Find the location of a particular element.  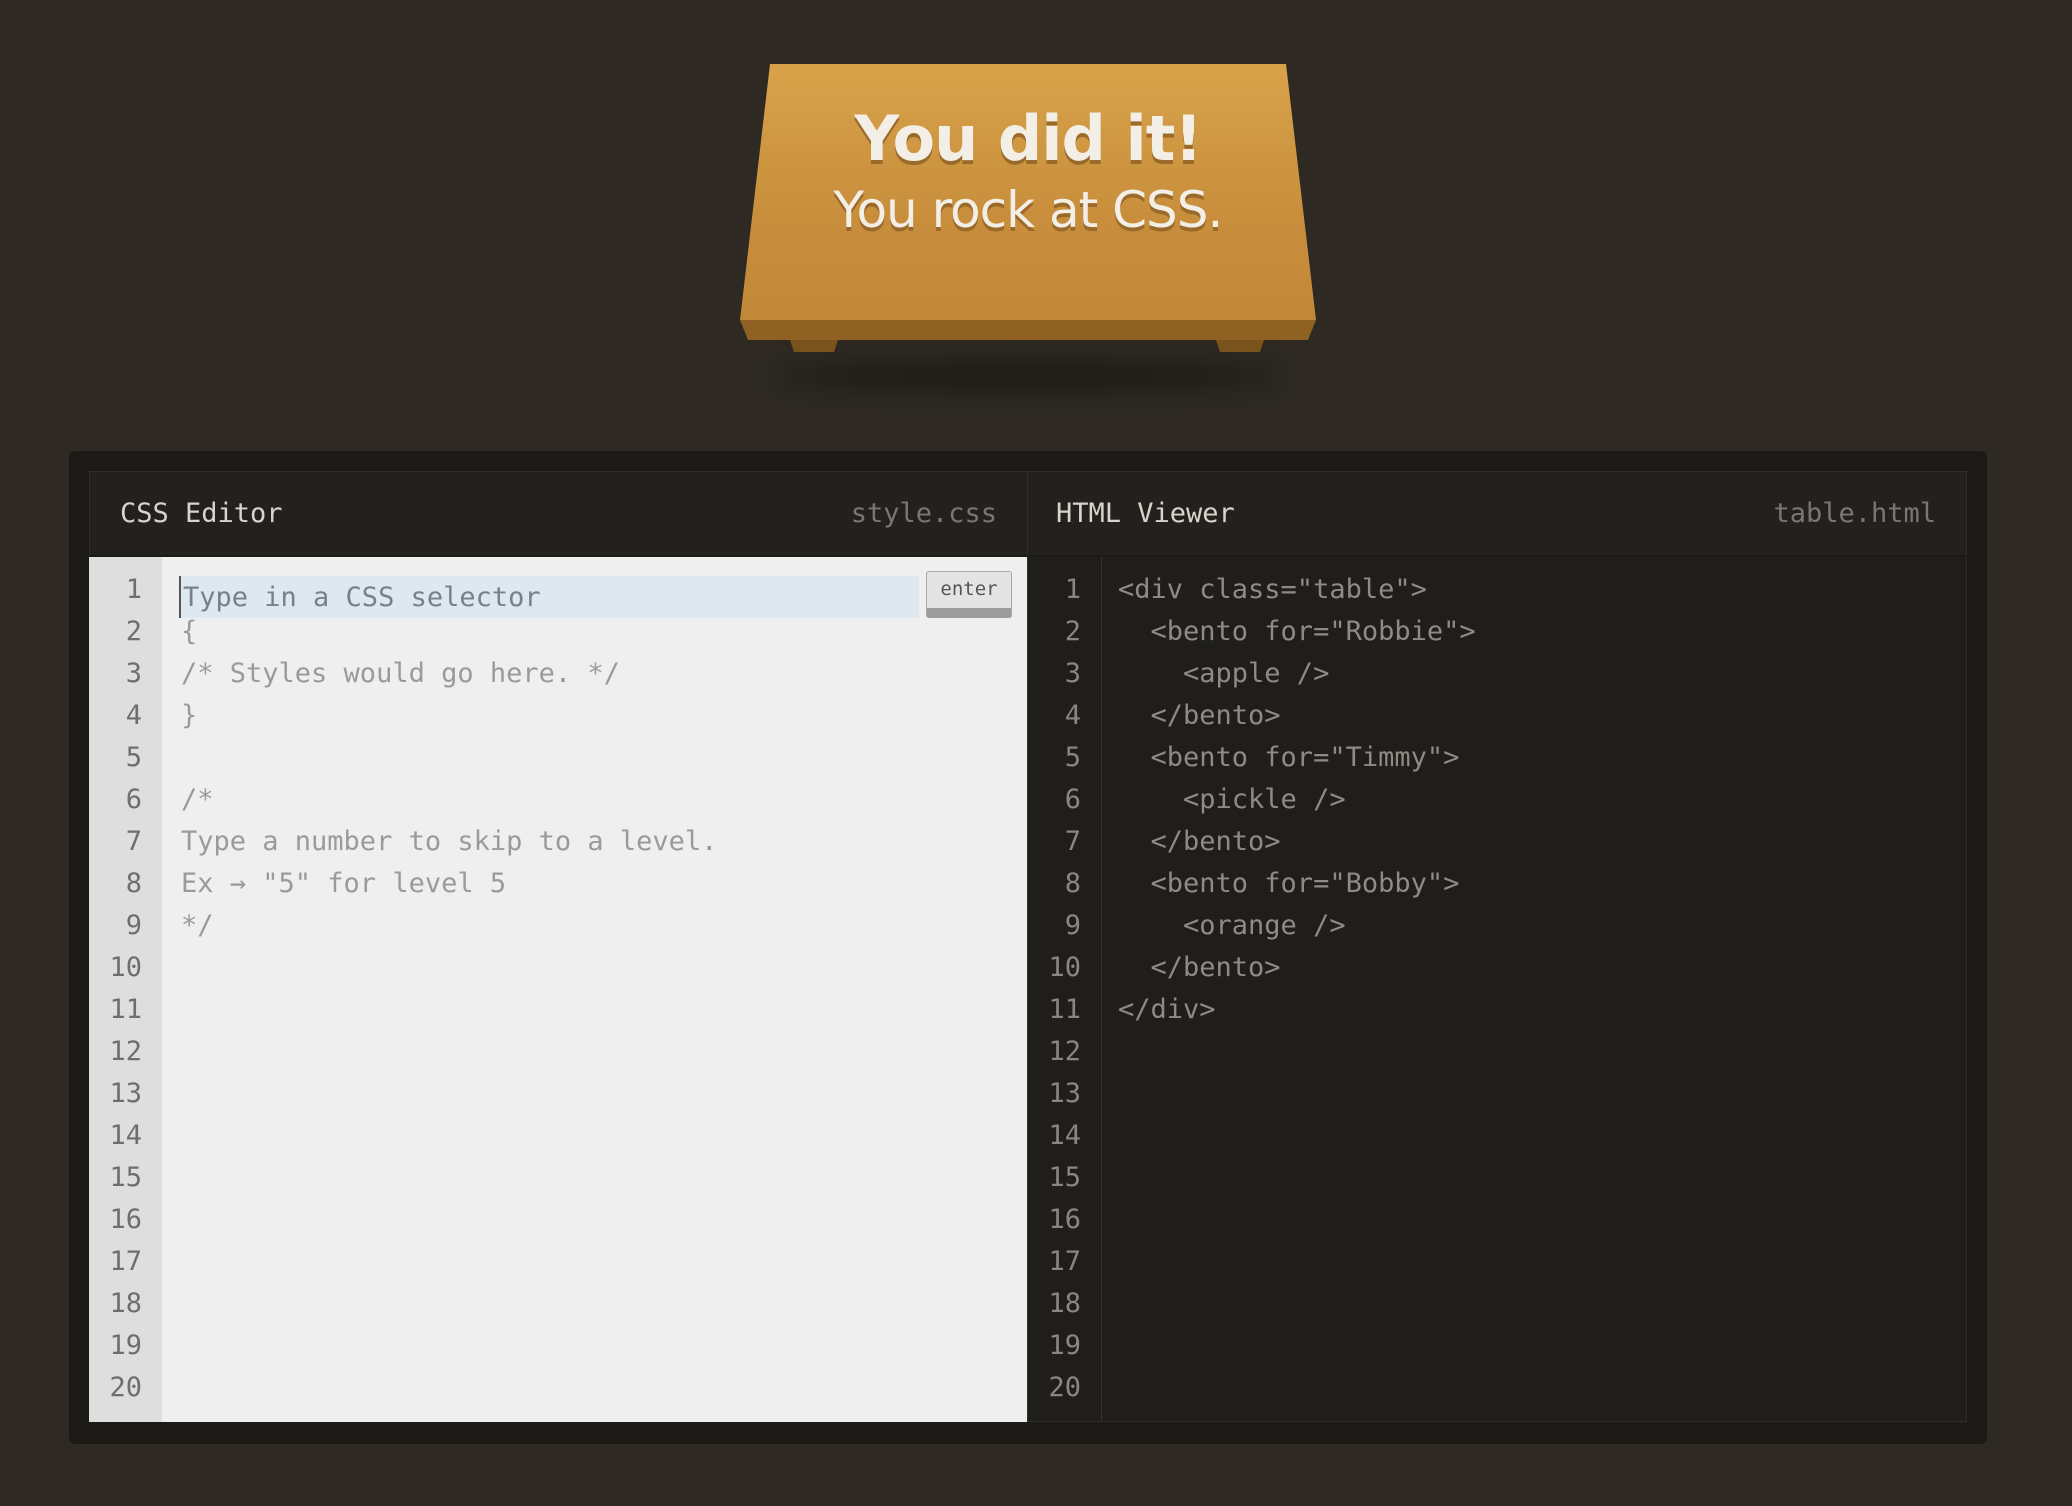

css-line-number: 1 is located at coordinates (133, 589).